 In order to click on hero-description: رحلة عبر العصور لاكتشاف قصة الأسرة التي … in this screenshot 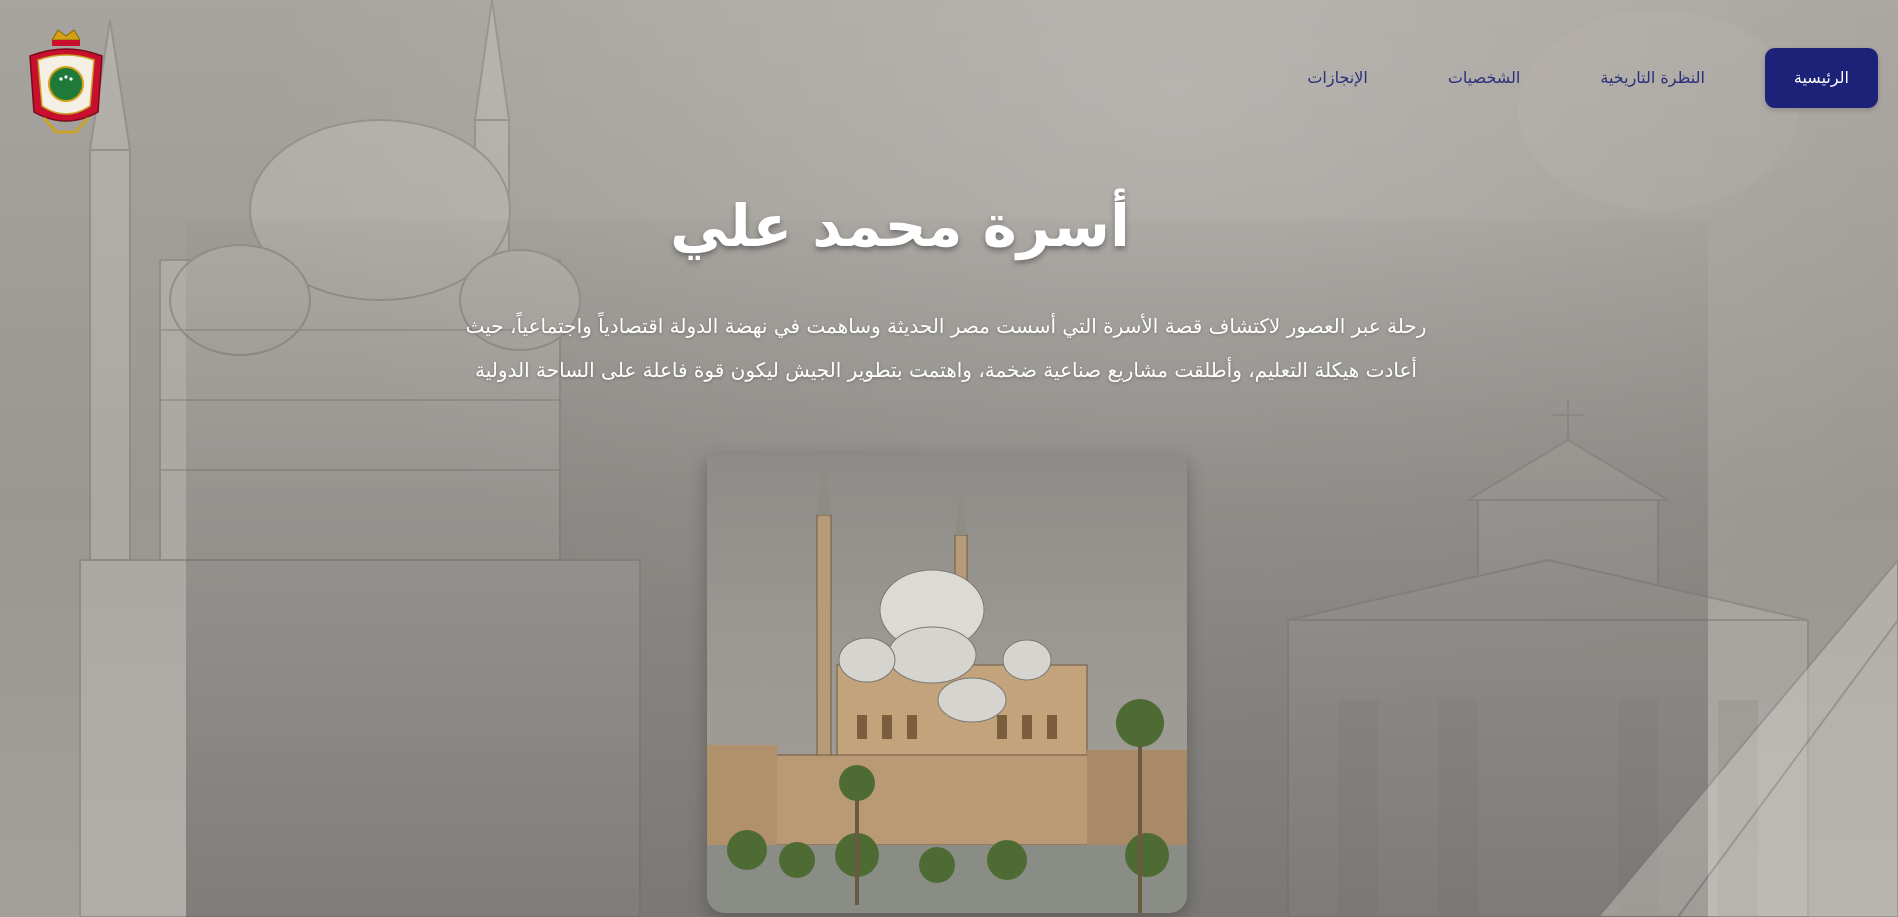, I will do `click(946, 348)`.